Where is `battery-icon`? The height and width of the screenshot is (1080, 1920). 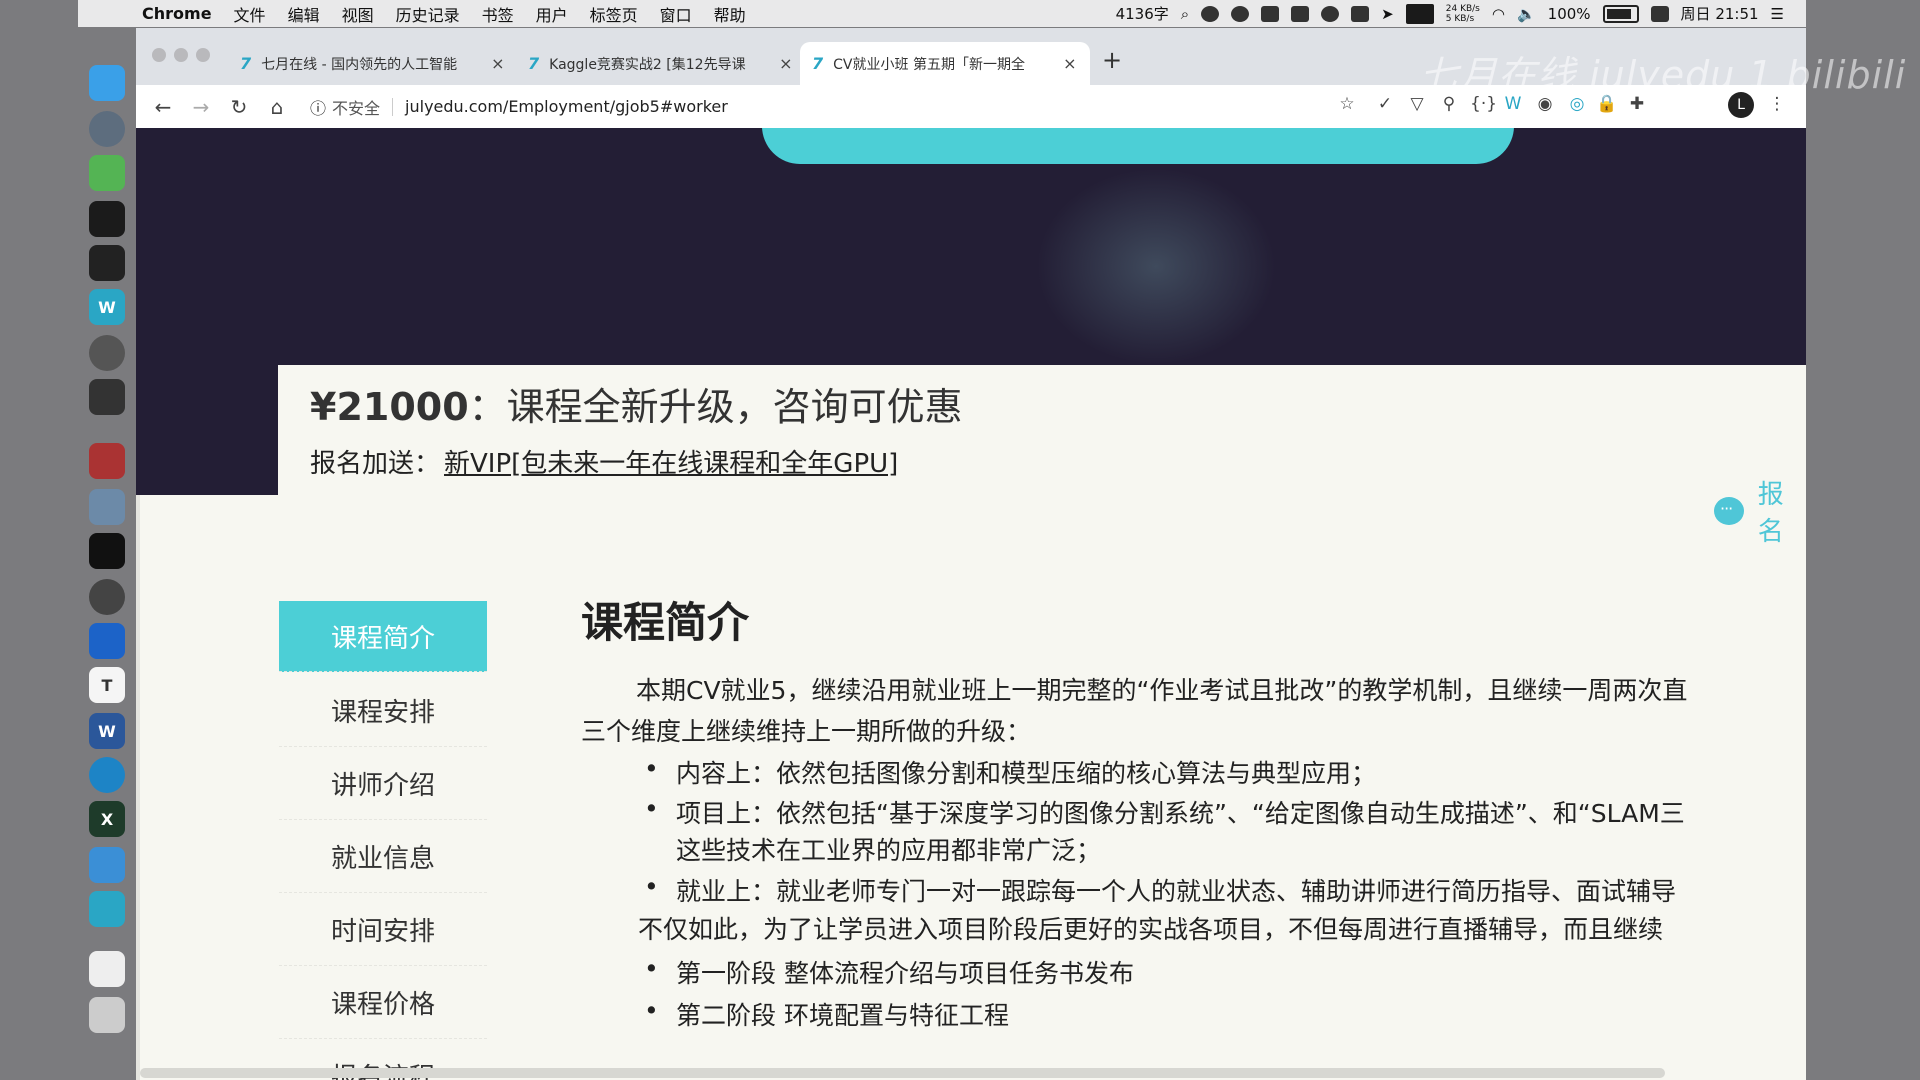
battery-icon is located at coordinates (1620, 13).